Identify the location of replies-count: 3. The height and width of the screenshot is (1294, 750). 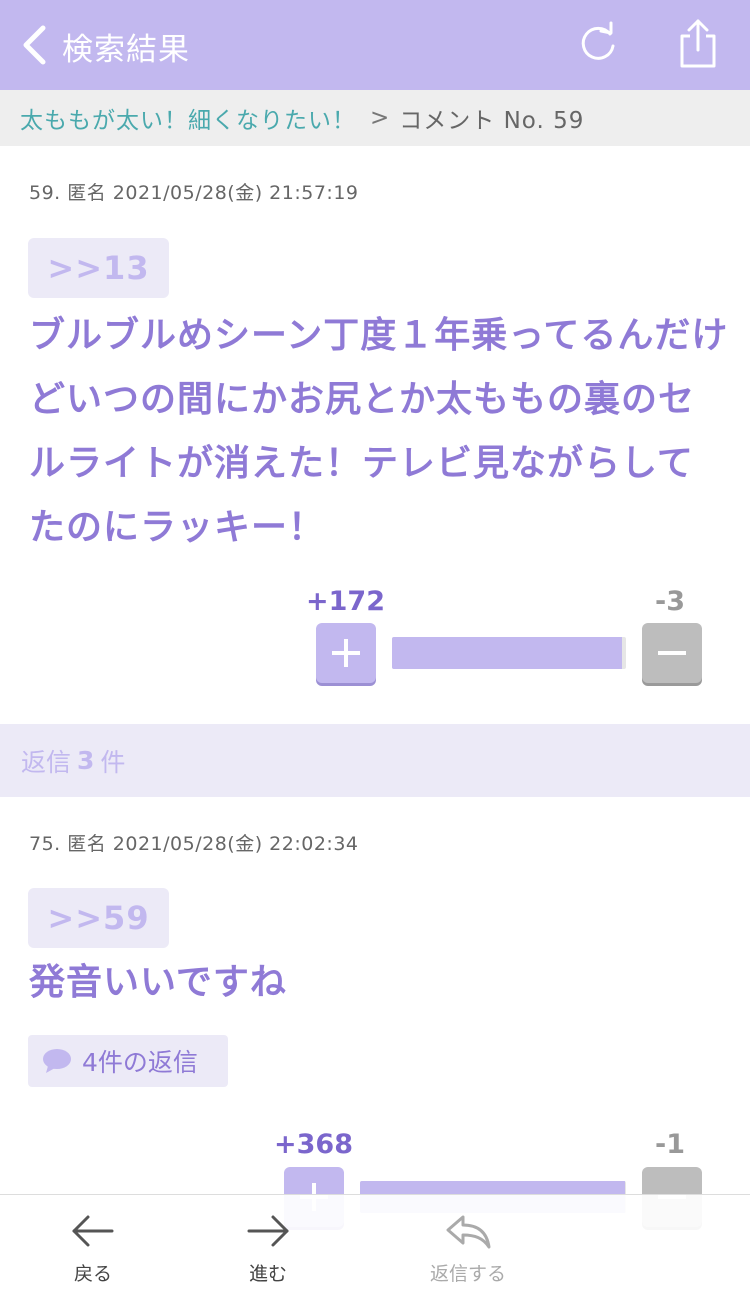
(86, 760).